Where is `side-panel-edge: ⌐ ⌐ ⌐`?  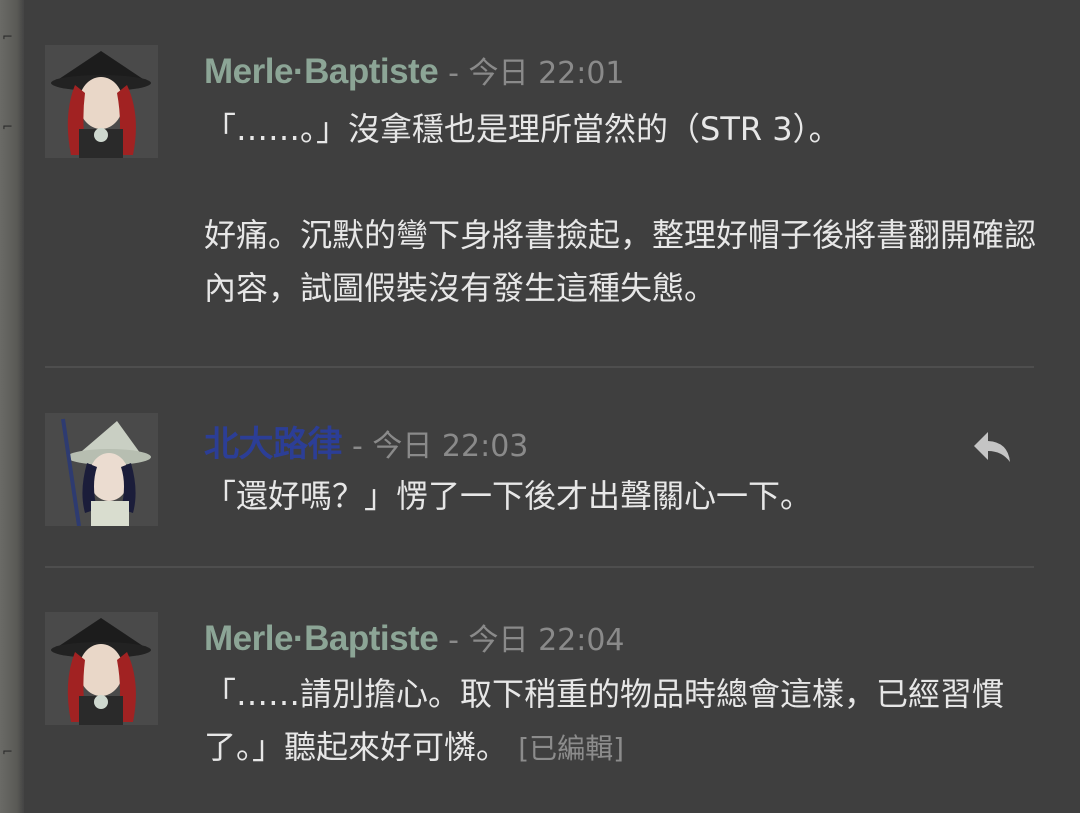
side-panel-edge: ⌐ ⌐ ⌐ is located at coordinates (12, 406).